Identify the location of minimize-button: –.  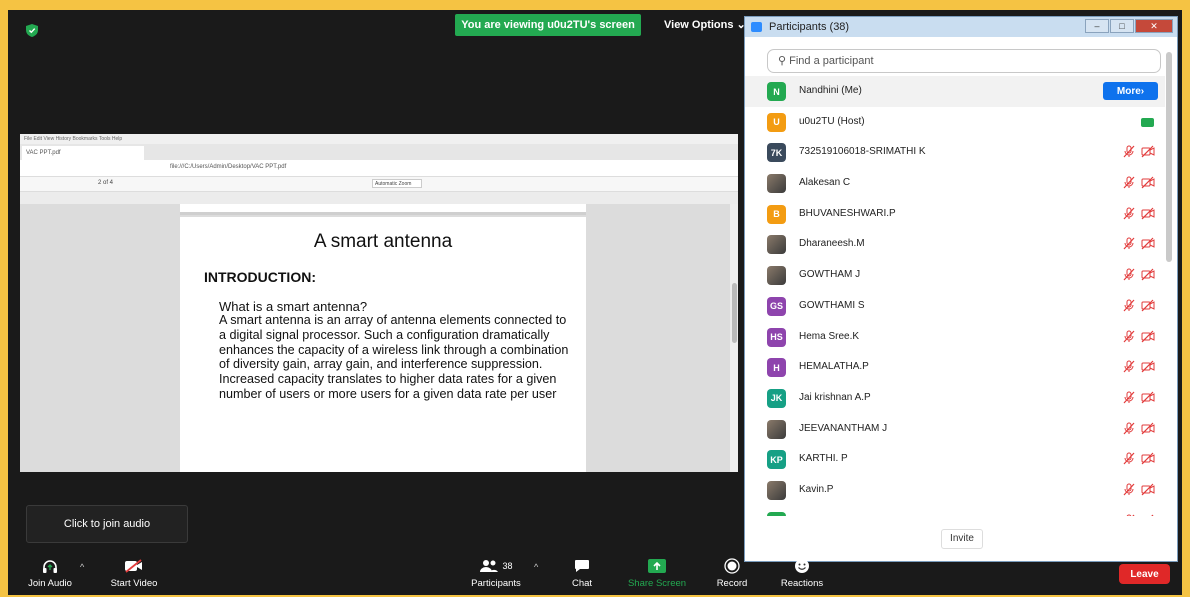
(1097, 26).